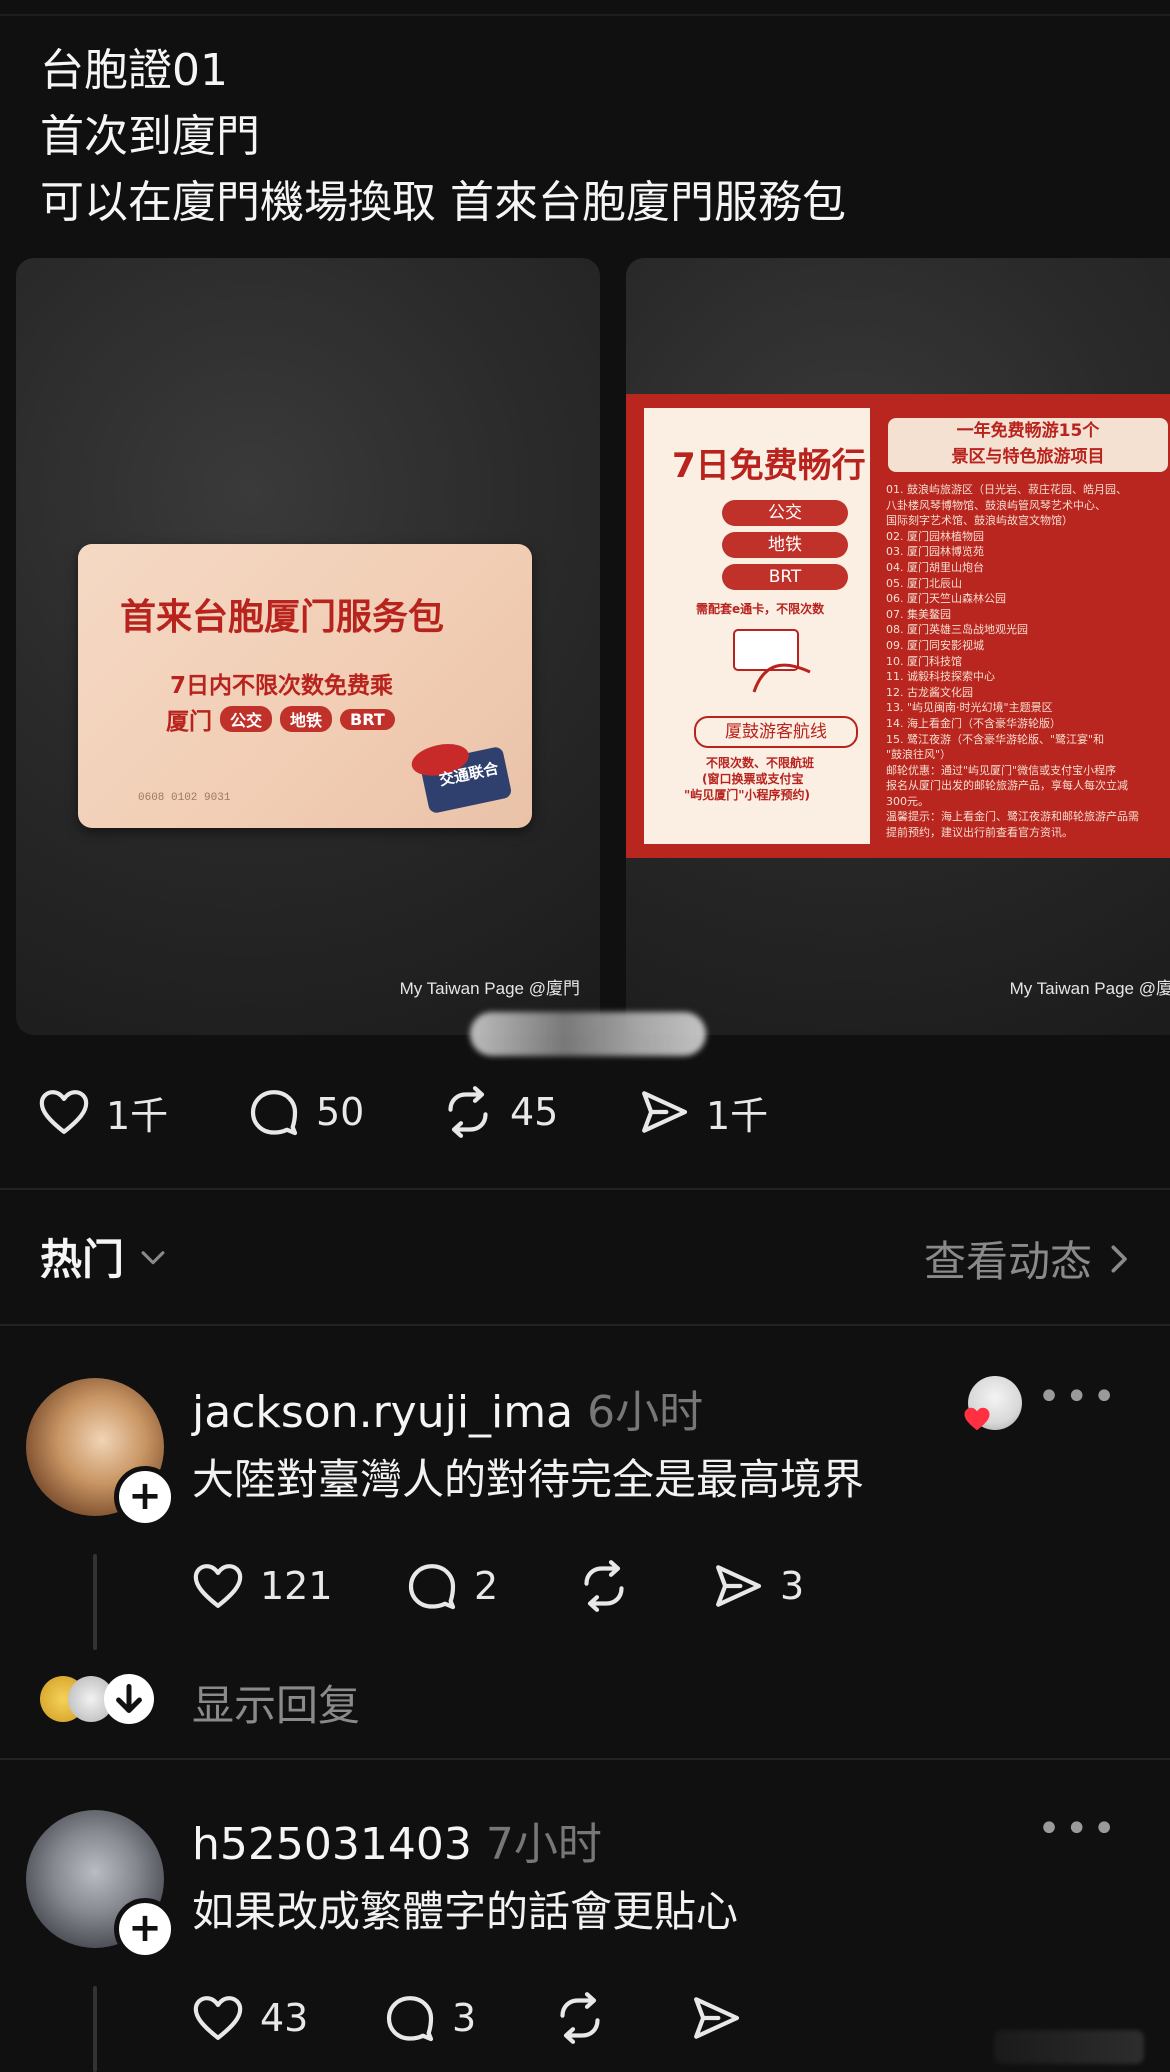  Describe the element at coordinates (332, 1844) in the screenshot. I see `username: h525031403` at that location.